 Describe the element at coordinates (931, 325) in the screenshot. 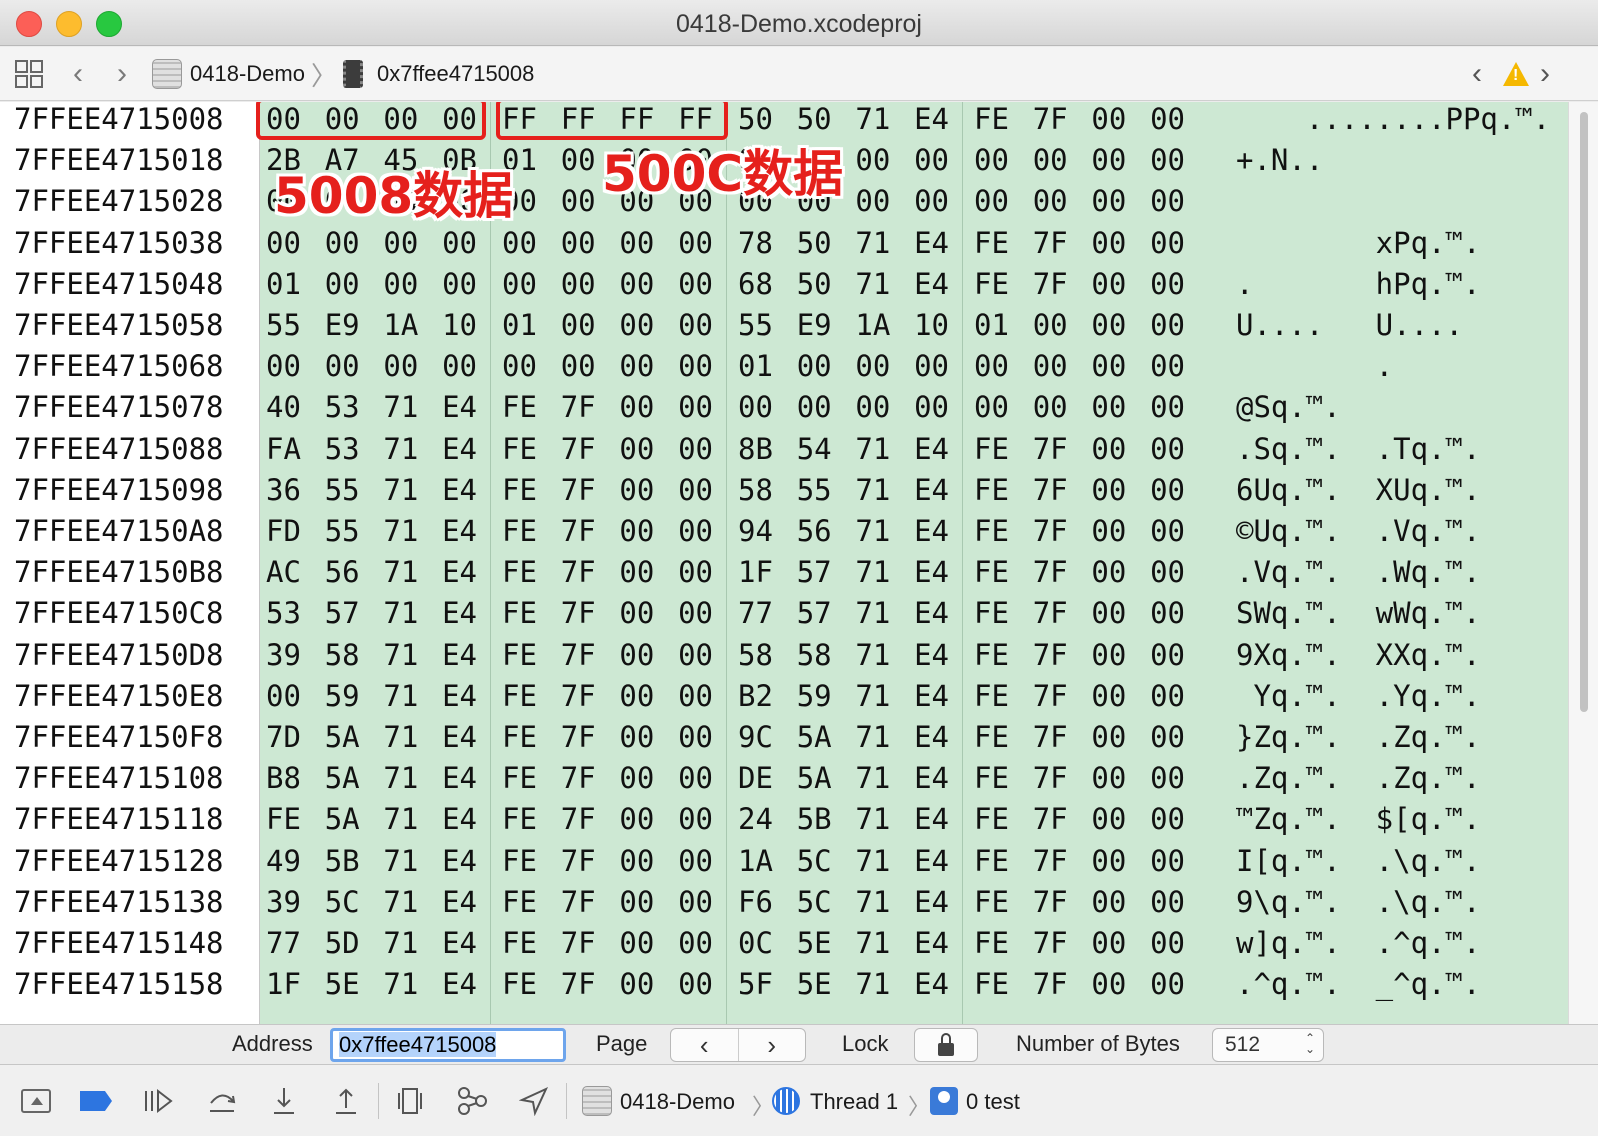

I see `hex-byte: 10` at that location.